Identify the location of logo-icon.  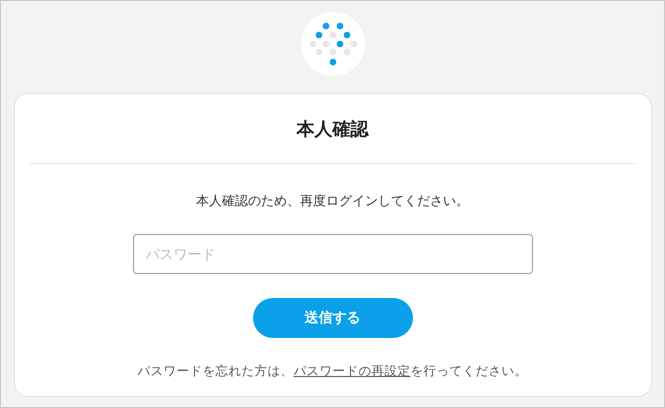
(332, 44).